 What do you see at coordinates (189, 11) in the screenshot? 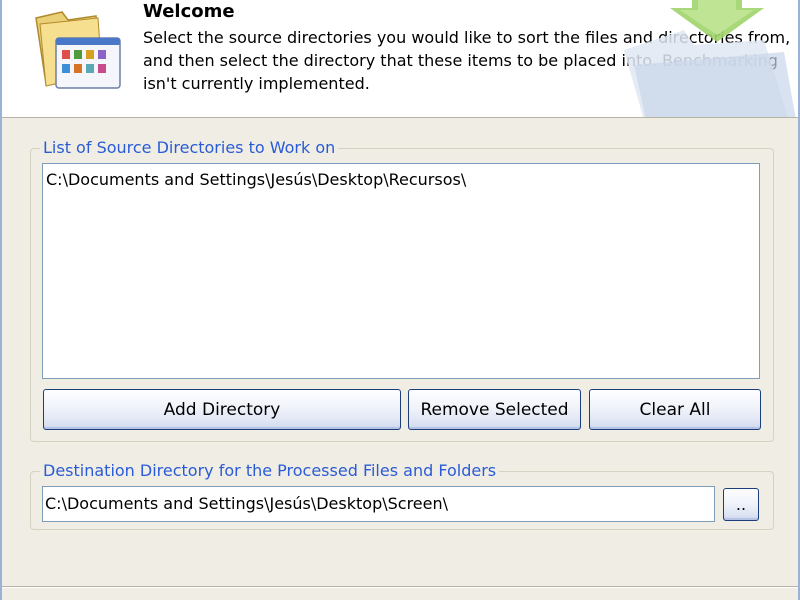
I see `page-title: Welcome` at bounding box center [189, 11].